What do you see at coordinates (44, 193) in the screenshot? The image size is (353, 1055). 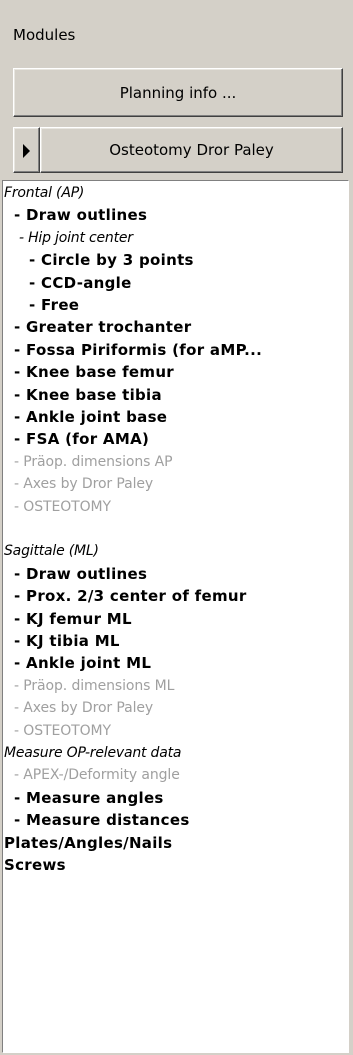 I see `tree-group-heading: Frontal (AP)` at bounding box center [44, 193].